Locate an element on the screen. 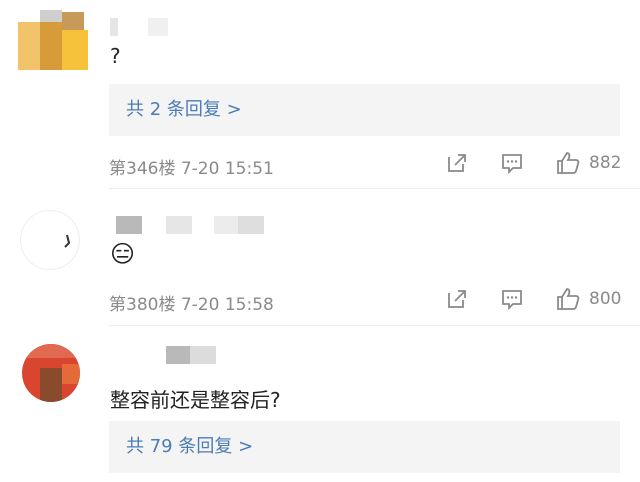  like-button: 882 is located at coordinates (588, 163).